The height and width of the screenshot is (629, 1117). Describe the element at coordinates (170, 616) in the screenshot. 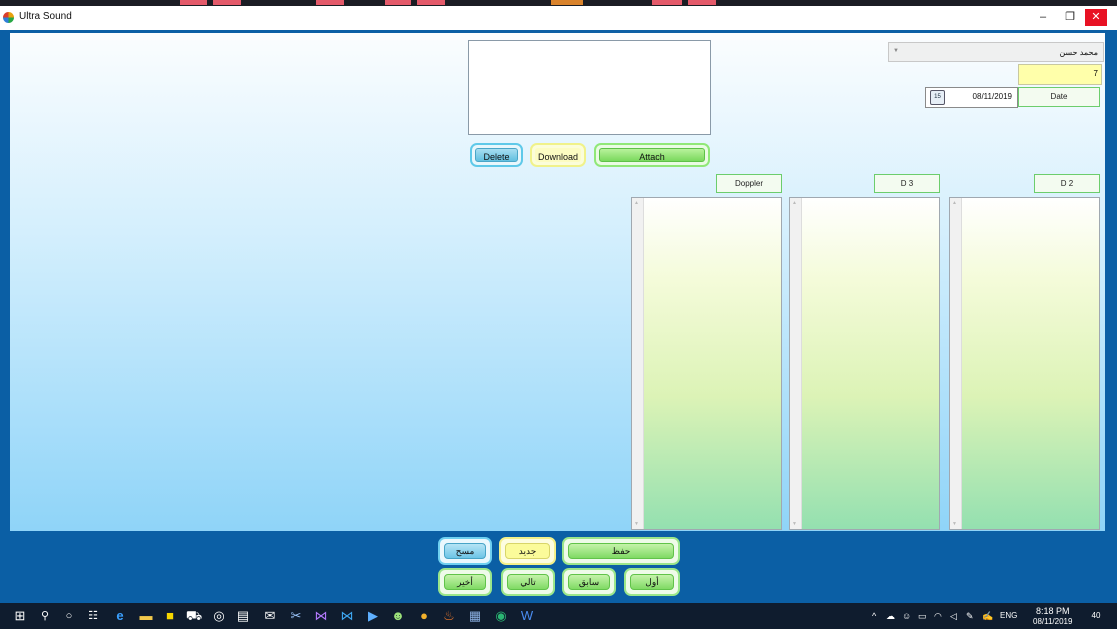

I see `sticky-notes-icon: ■` at that location.